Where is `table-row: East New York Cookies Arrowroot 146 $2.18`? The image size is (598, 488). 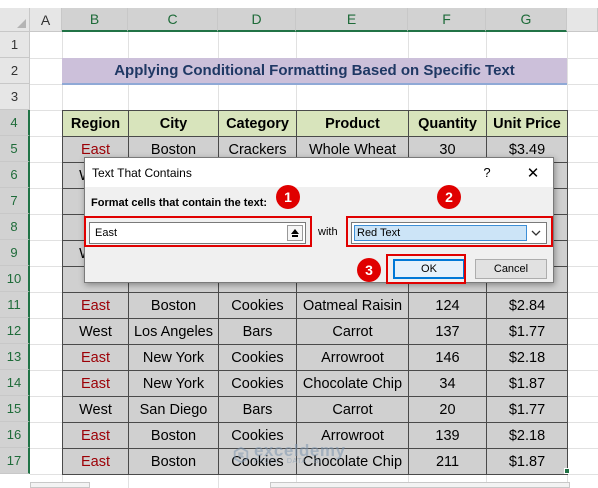
table-row: East New York Cookies Arrowroot 146 $2.18 is located at coordinates (315, 357).